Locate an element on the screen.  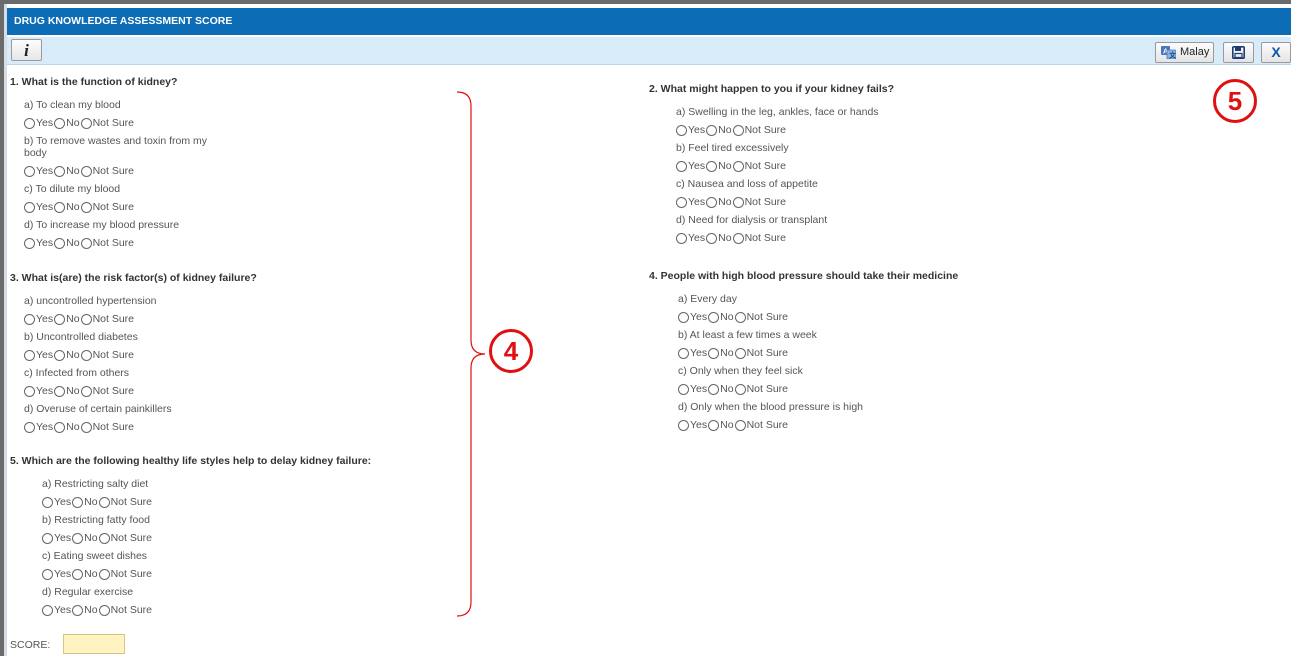
radio-group-q4-1: Yes No Not Sure is located at coordinates (733, 353).